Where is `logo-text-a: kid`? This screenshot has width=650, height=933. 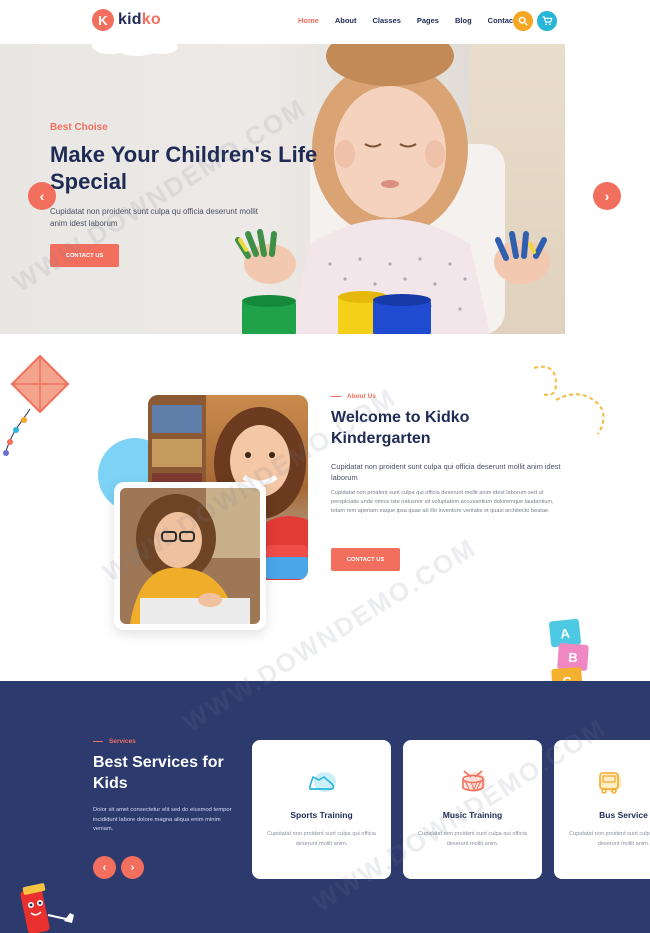 logo-text-a: kid is located at coordinates (130, 19).